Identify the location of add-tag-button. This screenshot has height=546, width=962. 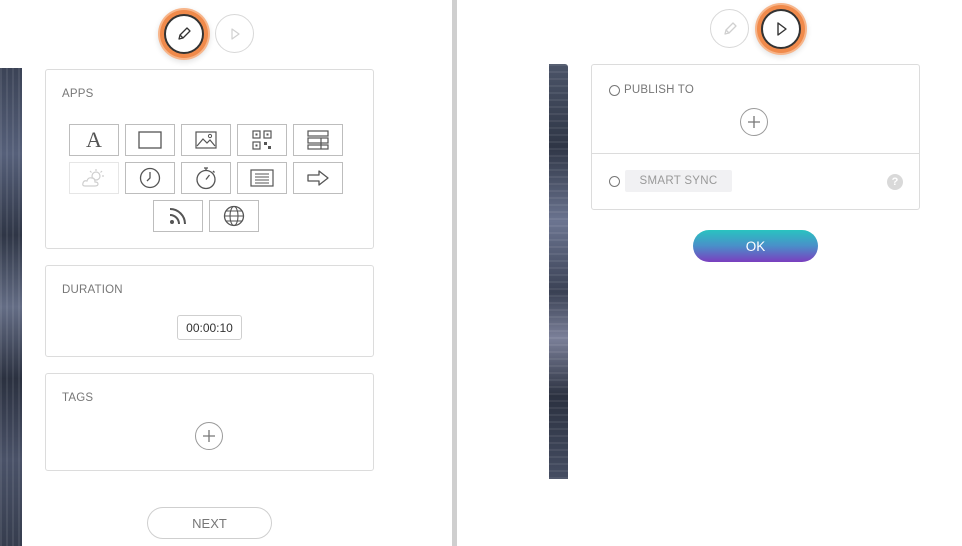
(209, 436).